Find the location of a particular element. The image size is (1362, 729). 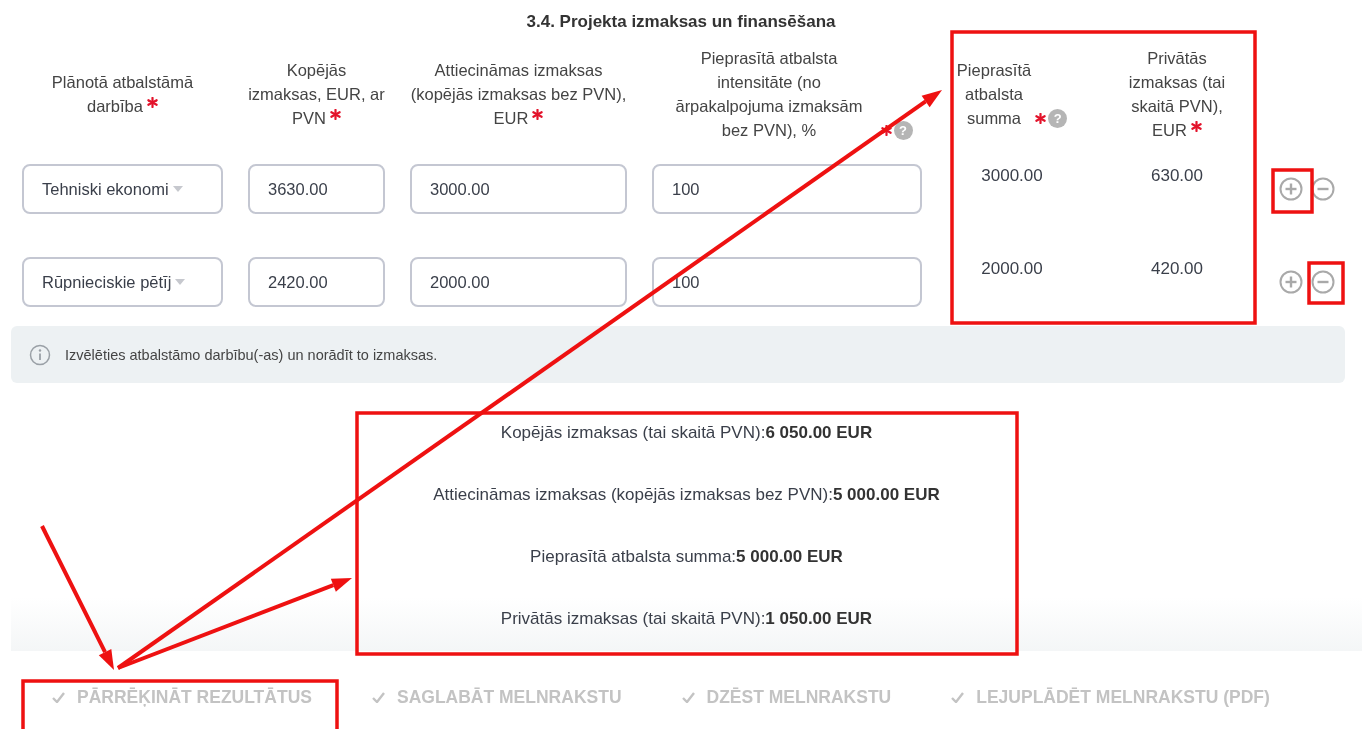

column-header: Attiecināmas izmaksas (kopējās izmaksas bez PVN), EUR is located at coordinates (518, 94).